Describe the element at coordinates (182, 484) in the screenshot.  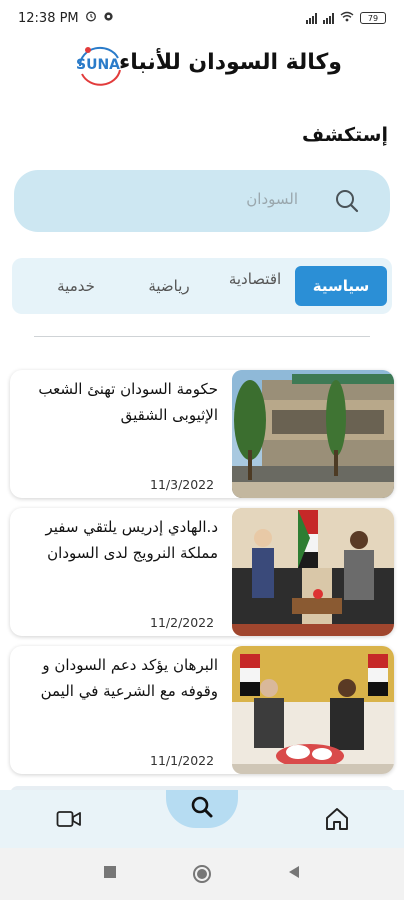
I see `news-date: 11/3/2022` at that location.